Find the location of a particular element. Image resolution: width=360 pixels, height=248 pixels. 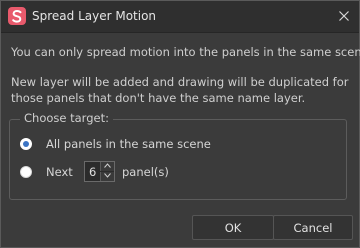

all-panels-label: All panels in the same scene is located at coordinates (128, 144).